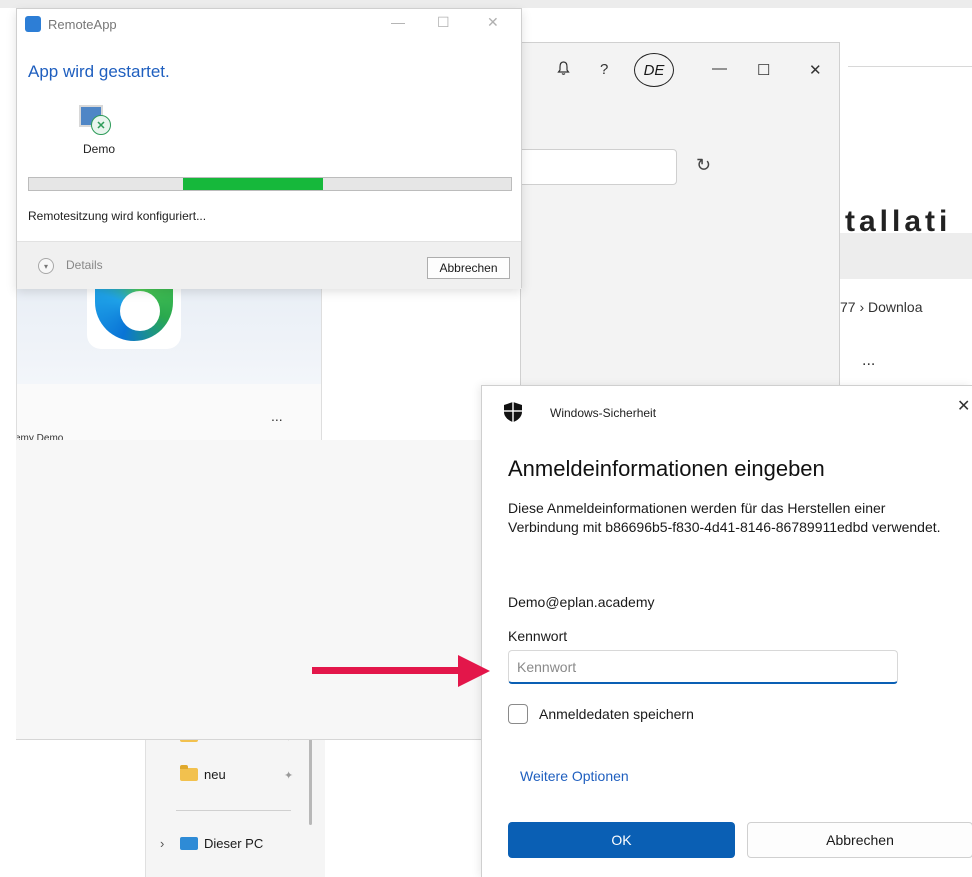 The height and width of the screenshot is (877, 972). What do you see at coordinates (234, 843) in the screenshot?
I see `explorer-item-label: Dieser PC` at bounding box center [234, 843].